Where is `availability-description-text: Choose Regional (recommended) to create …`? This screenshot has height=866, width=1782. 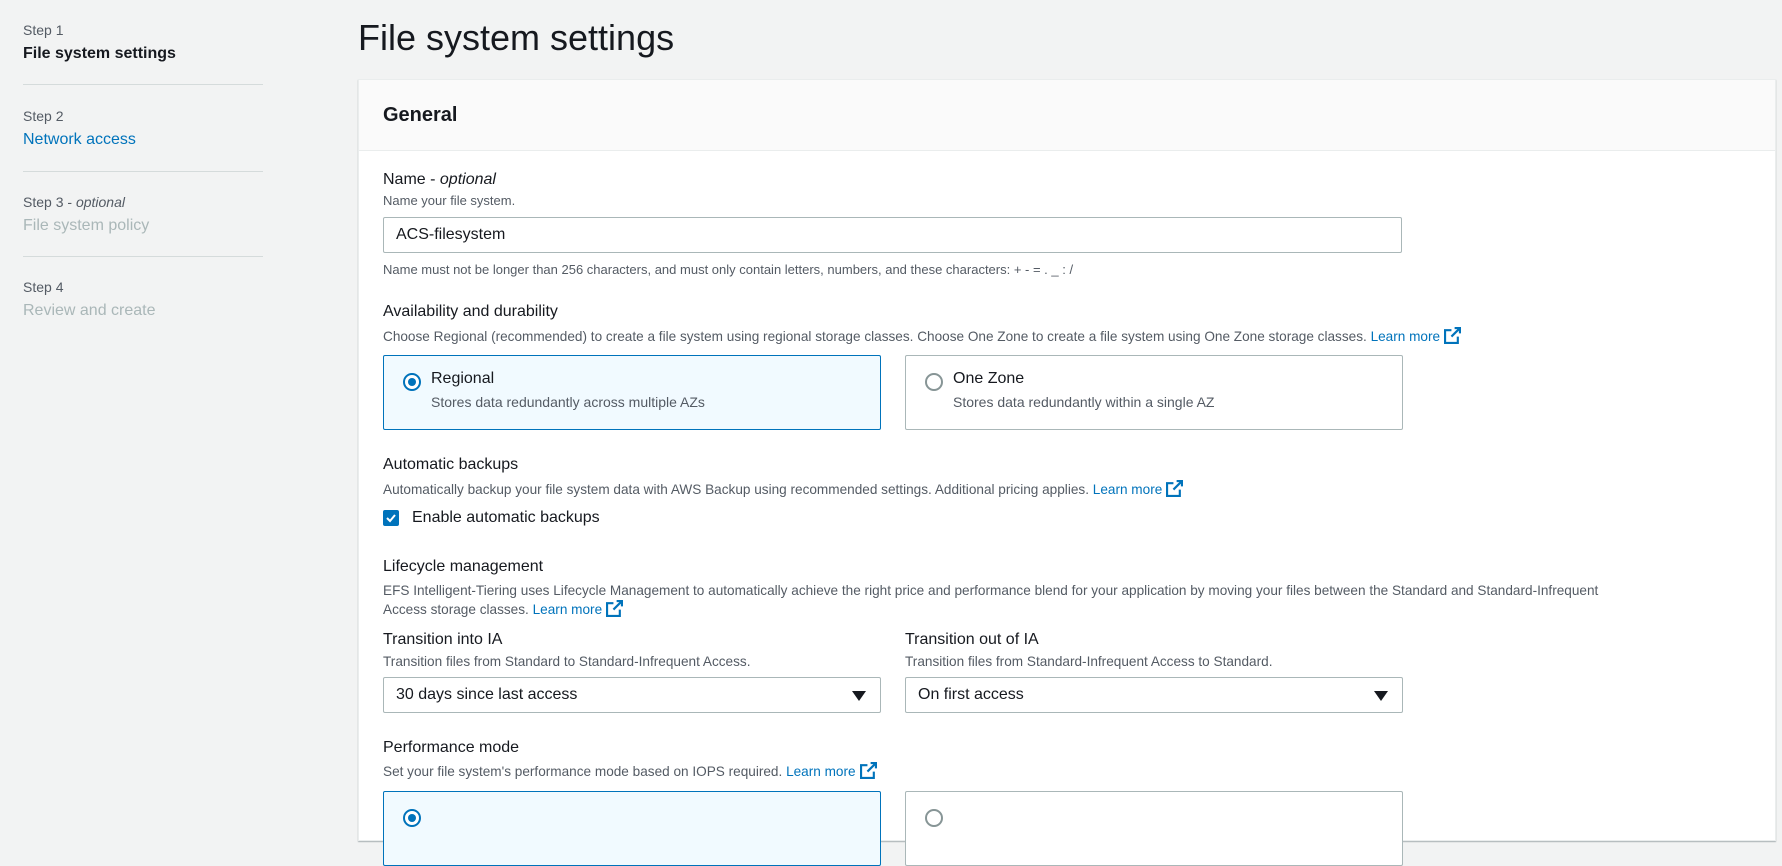 availability-description-text: Choose Regional (recommended) to create … is located at coordinates (875, 336).